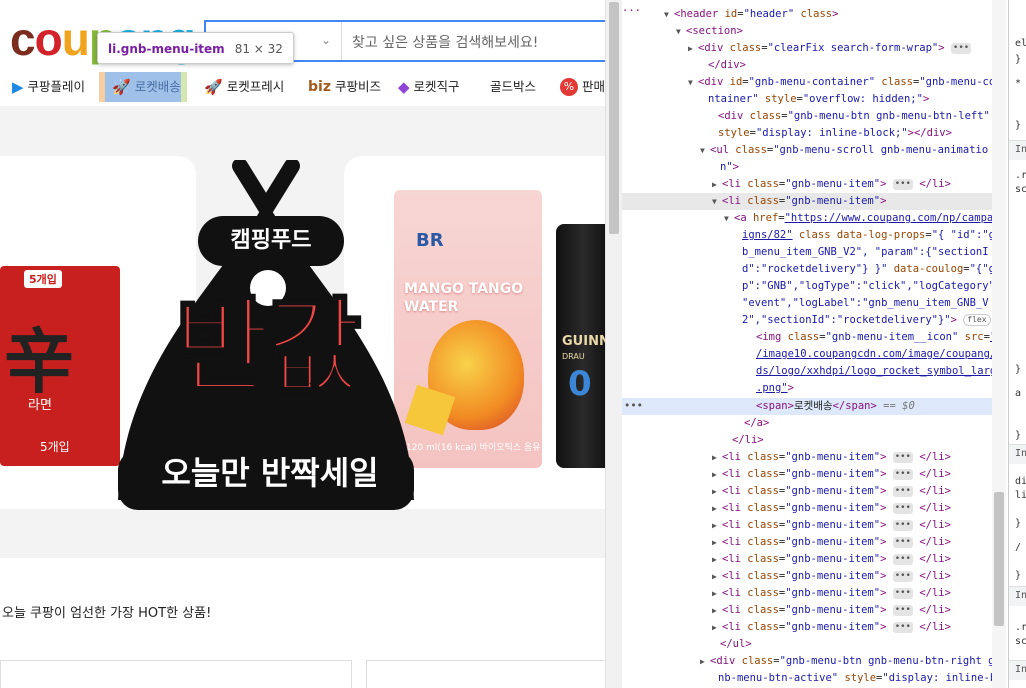 Image resolution: width=1026 pixels, height=688 pixels. What do you see at coordinates (807, 252) in the screenshot?
I see `dom-tree-node: b_menu_item_GNB_V2", "param":{"sectionI` at bounding box center [807, 252].